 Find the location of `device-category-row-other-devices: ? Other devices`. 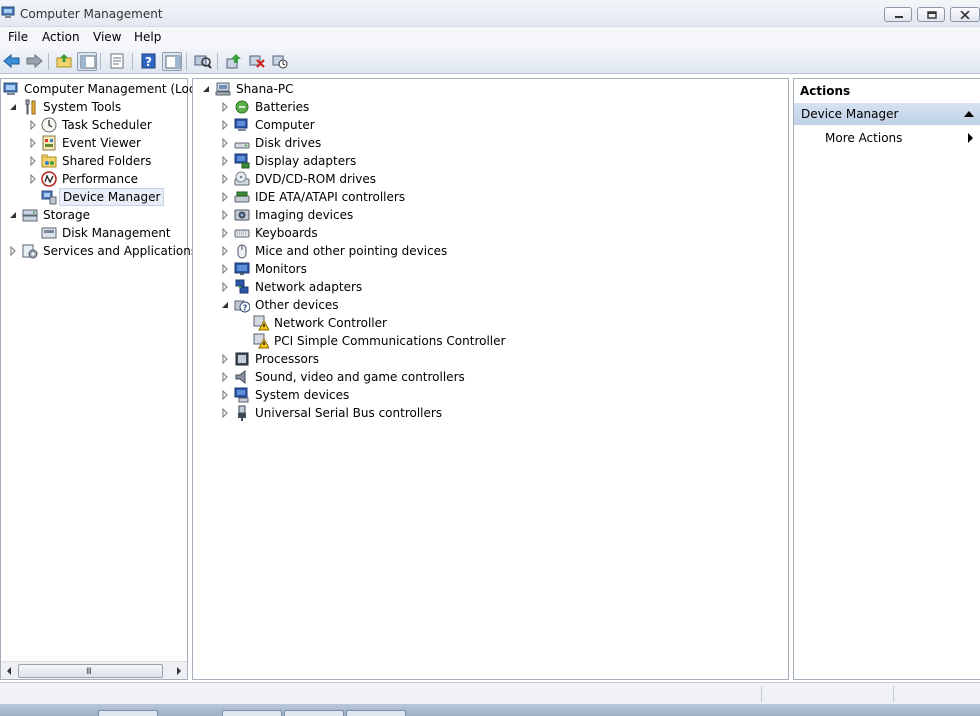

device-category-row-other-devices: ? Other devices is located at coordinates (488, 305).